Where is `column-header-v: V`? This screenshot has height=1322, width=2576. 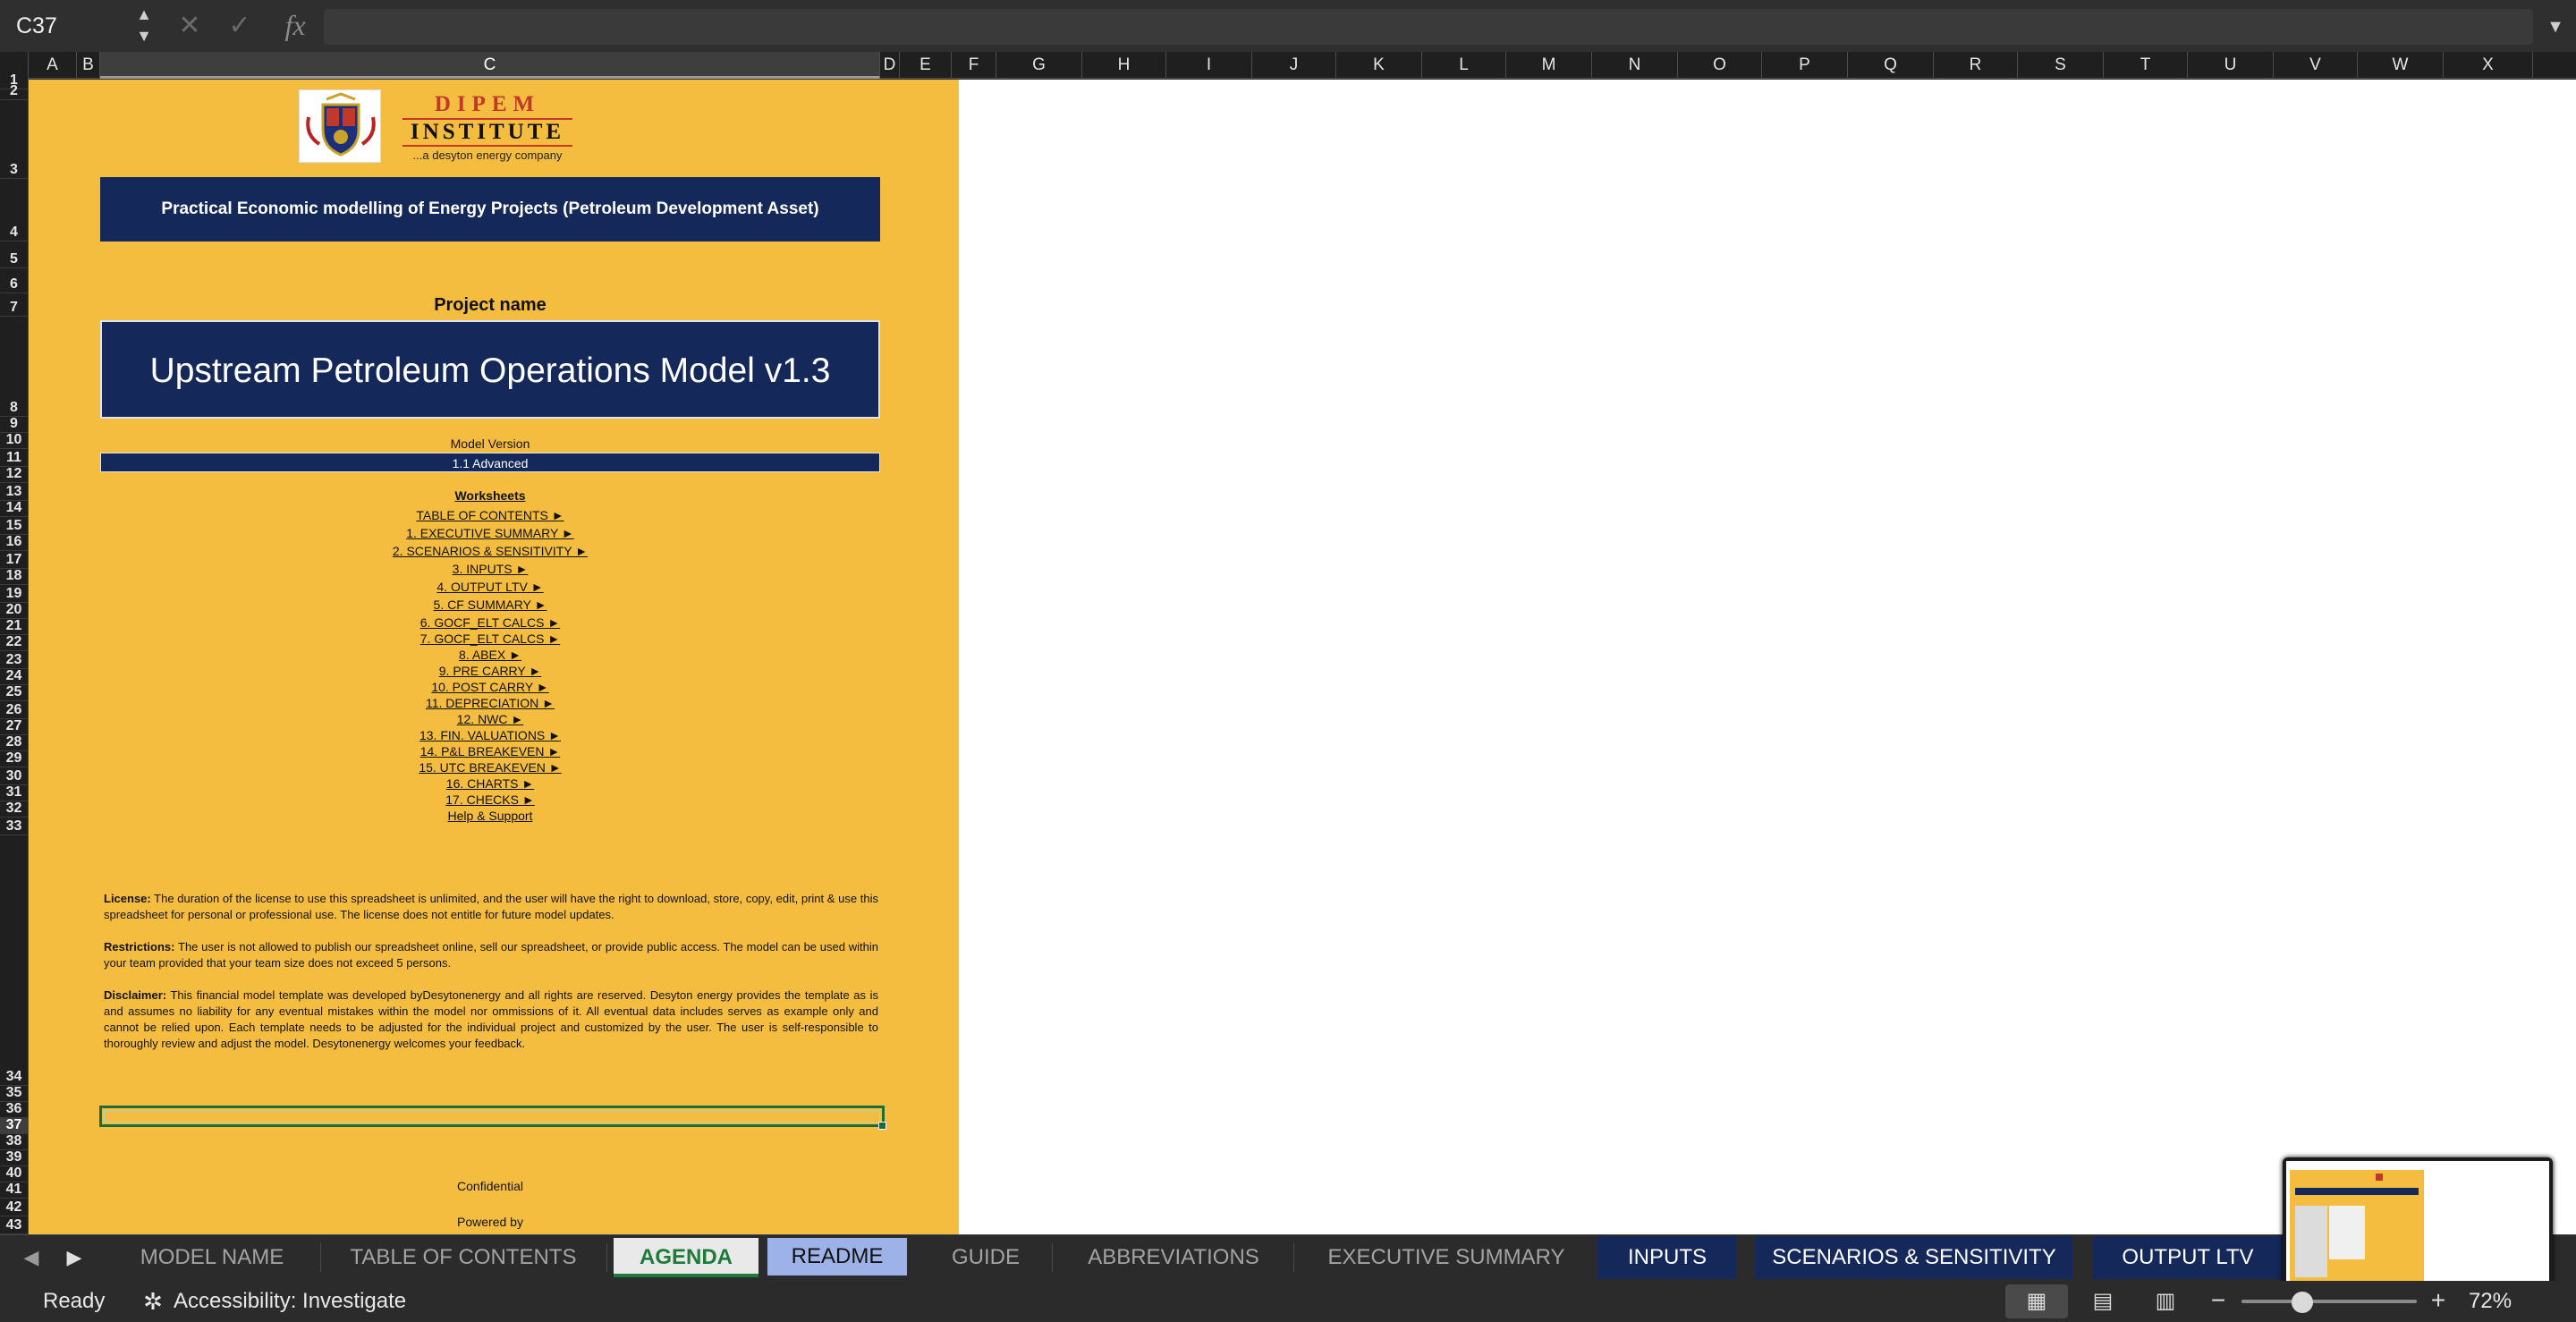 column-header-v: V is located at coordinates (2316, 66).